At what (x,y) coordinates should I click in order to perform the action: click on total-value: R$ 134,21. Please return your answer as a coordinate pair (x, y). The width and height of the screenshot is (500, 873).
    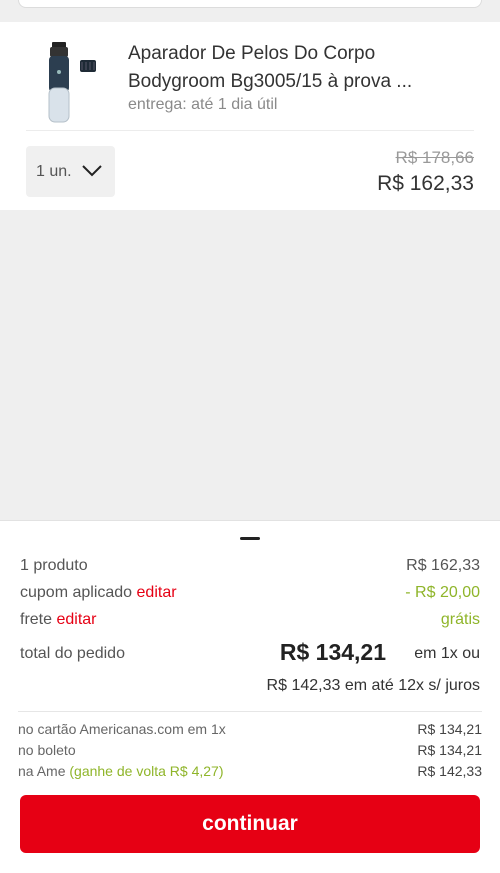
    Looking at the image, I should click on (332, 652).